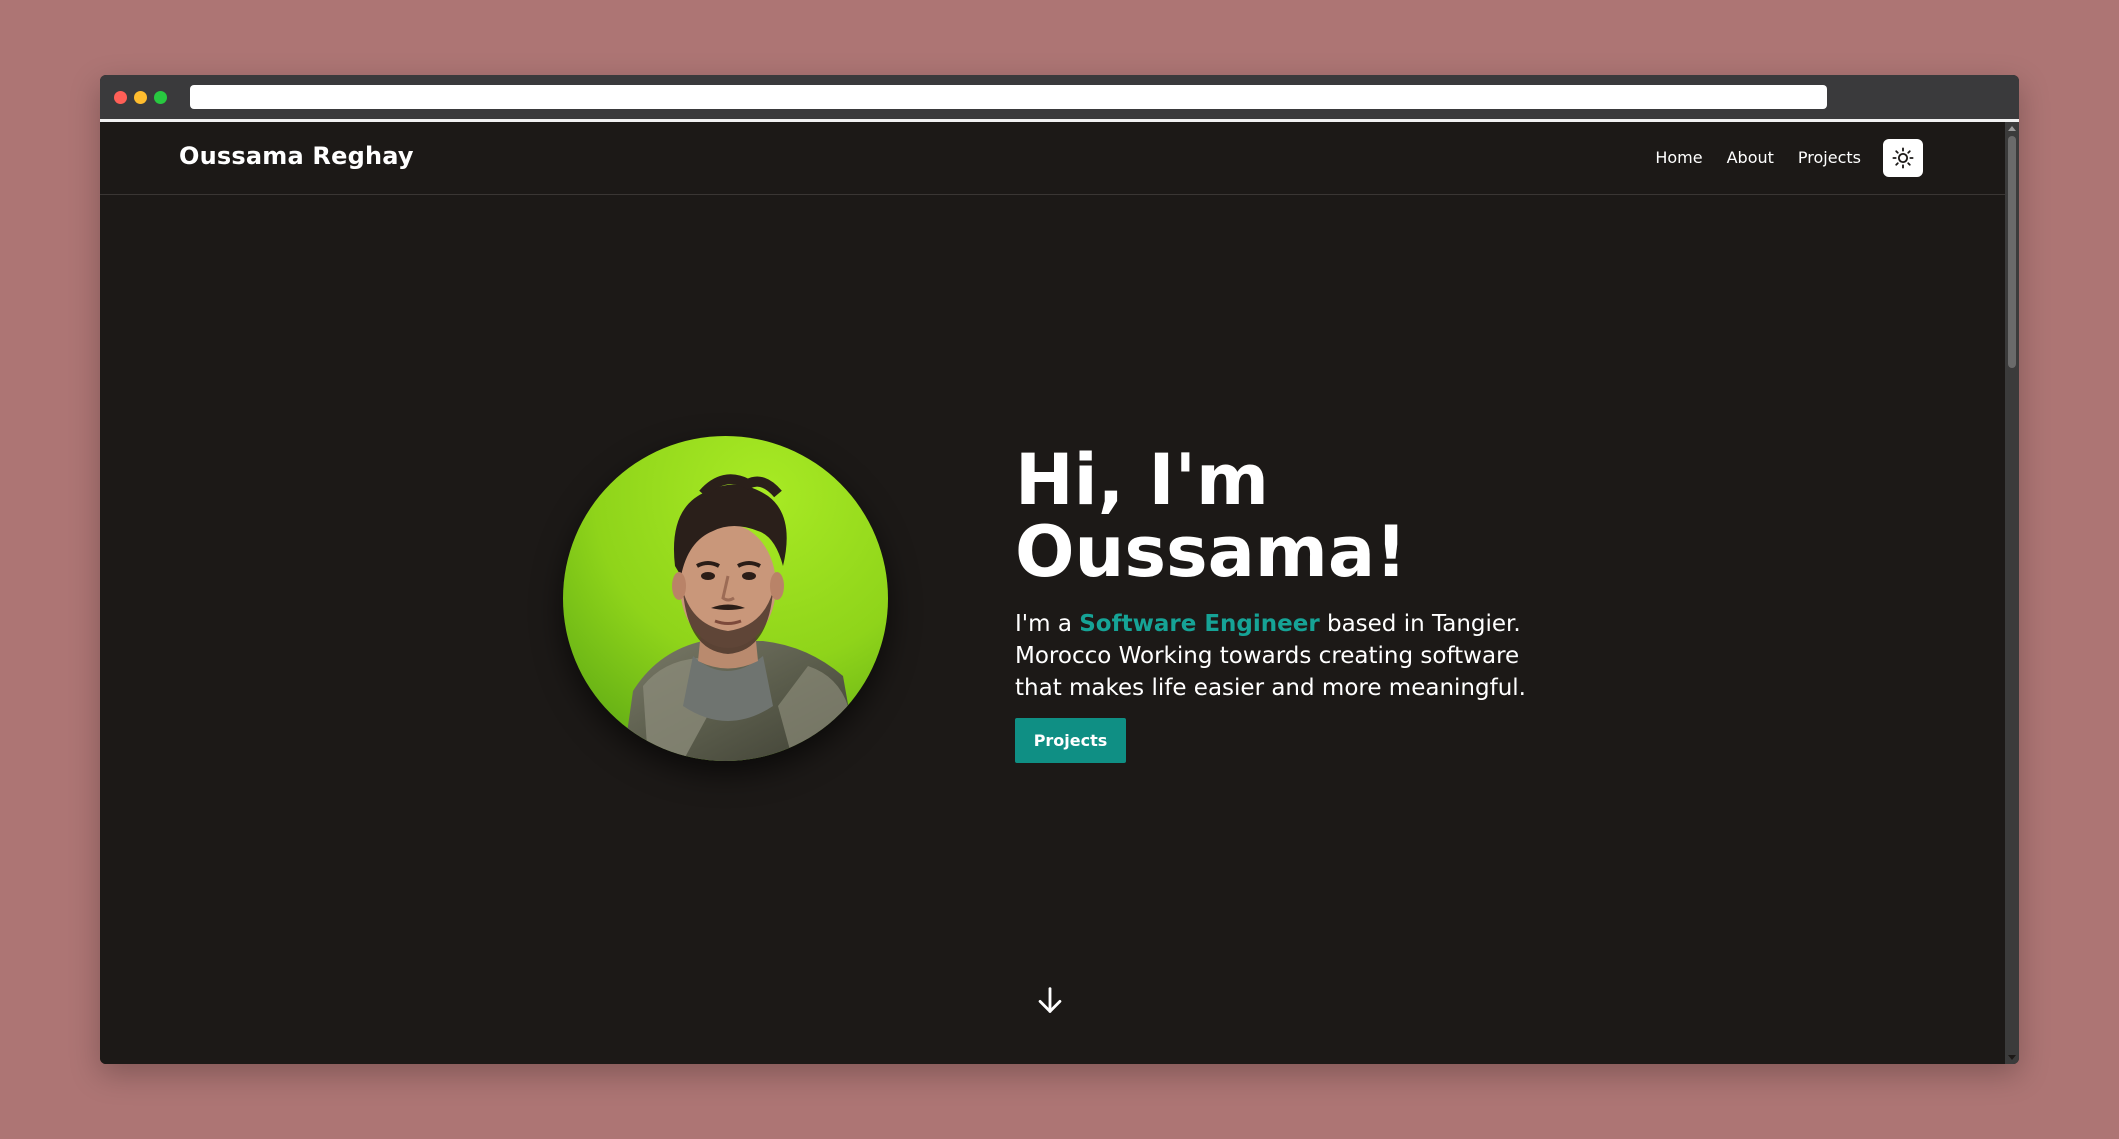 Image resolution: width=2119 pixels, height=1139 pixels. I want to click on minimize-window-button, so click(140, 97).